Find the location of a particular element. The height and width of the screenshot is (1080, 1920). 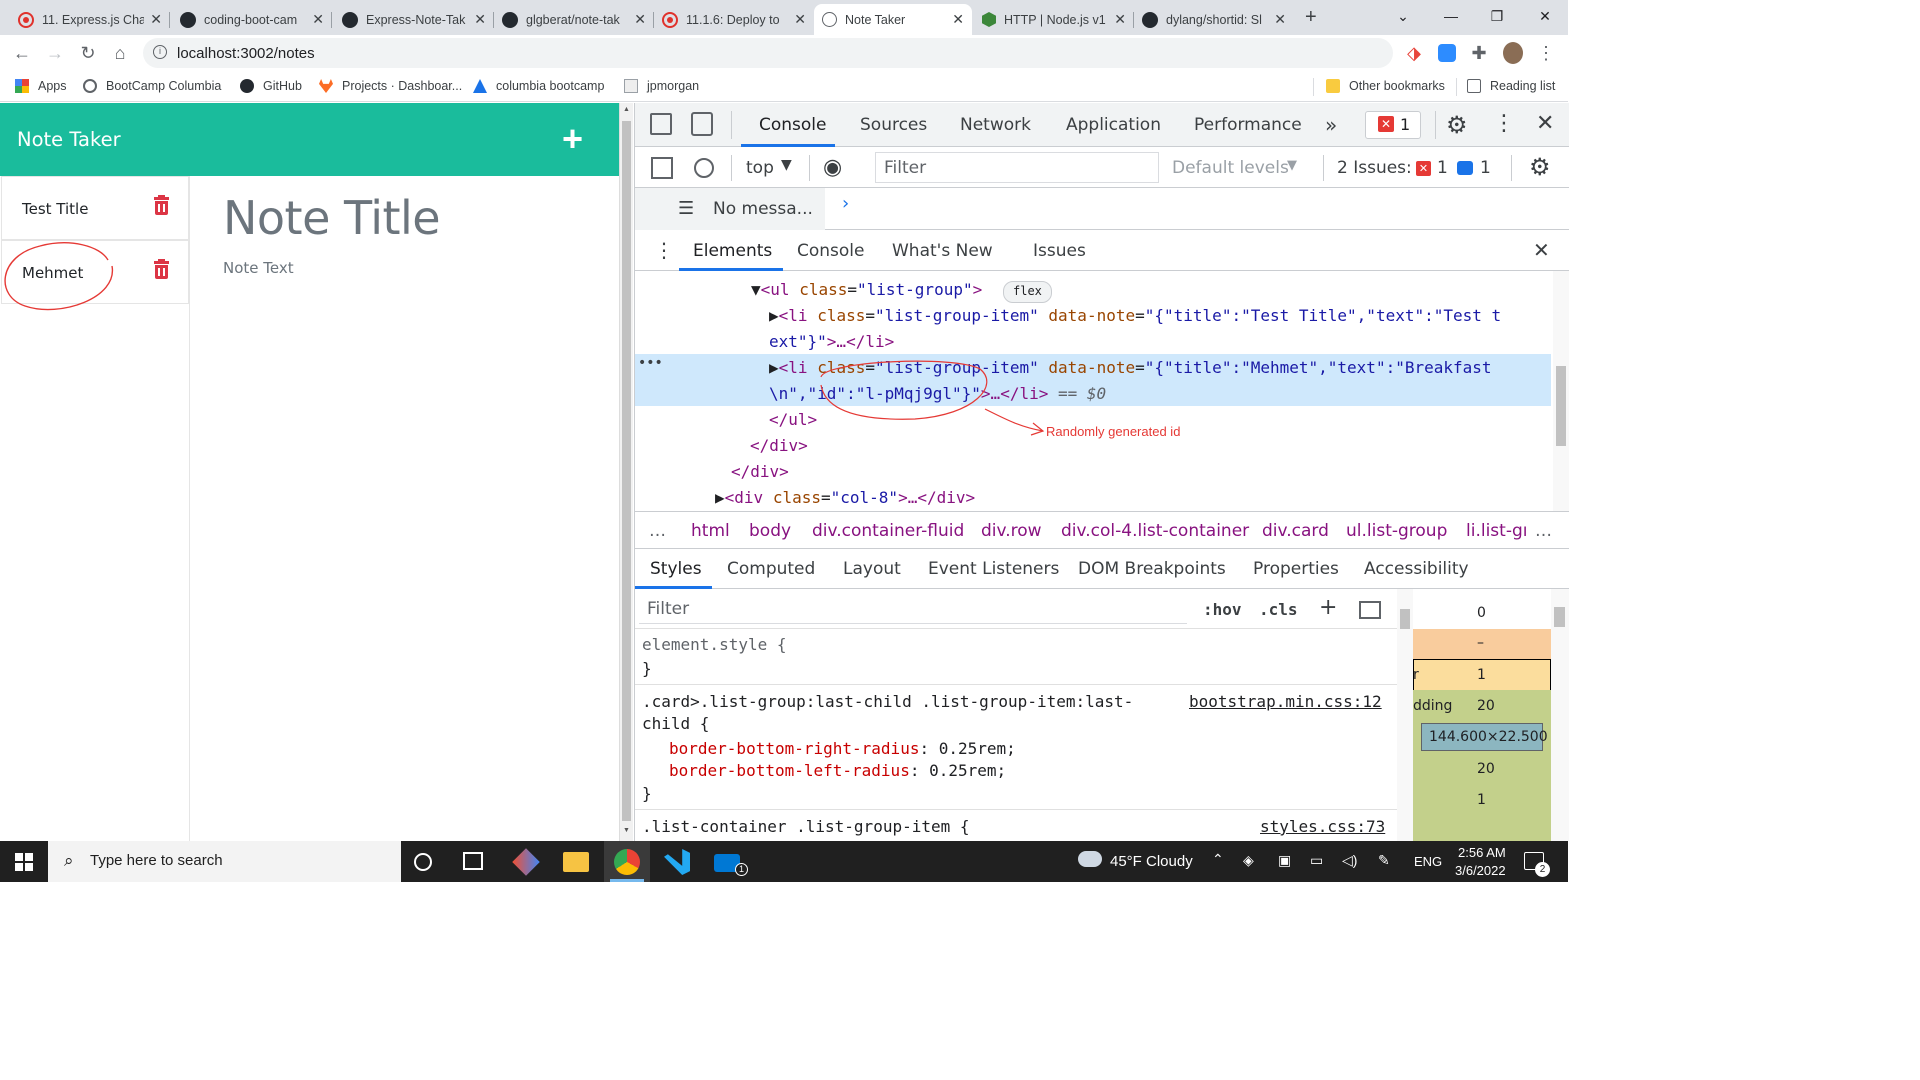

tab-search-chevron-icon: ⌄ is located at coordinates (1403, 16).